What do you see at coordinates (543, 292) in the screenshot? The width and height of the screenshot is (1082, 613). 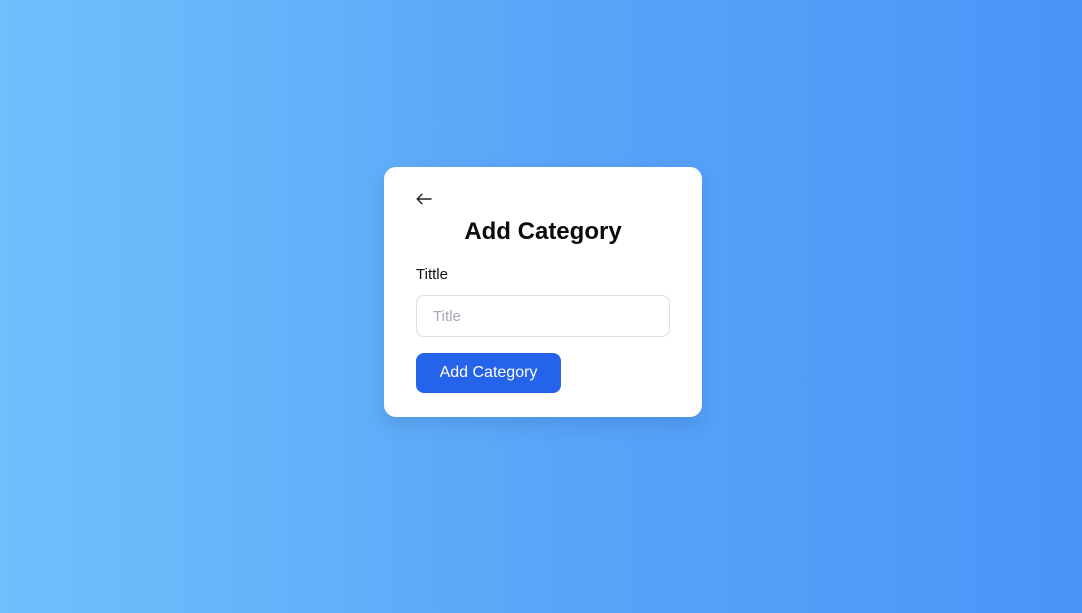 I see `add-category-card: Add Category Tittle Add Category` at bounding box center [543, 292].